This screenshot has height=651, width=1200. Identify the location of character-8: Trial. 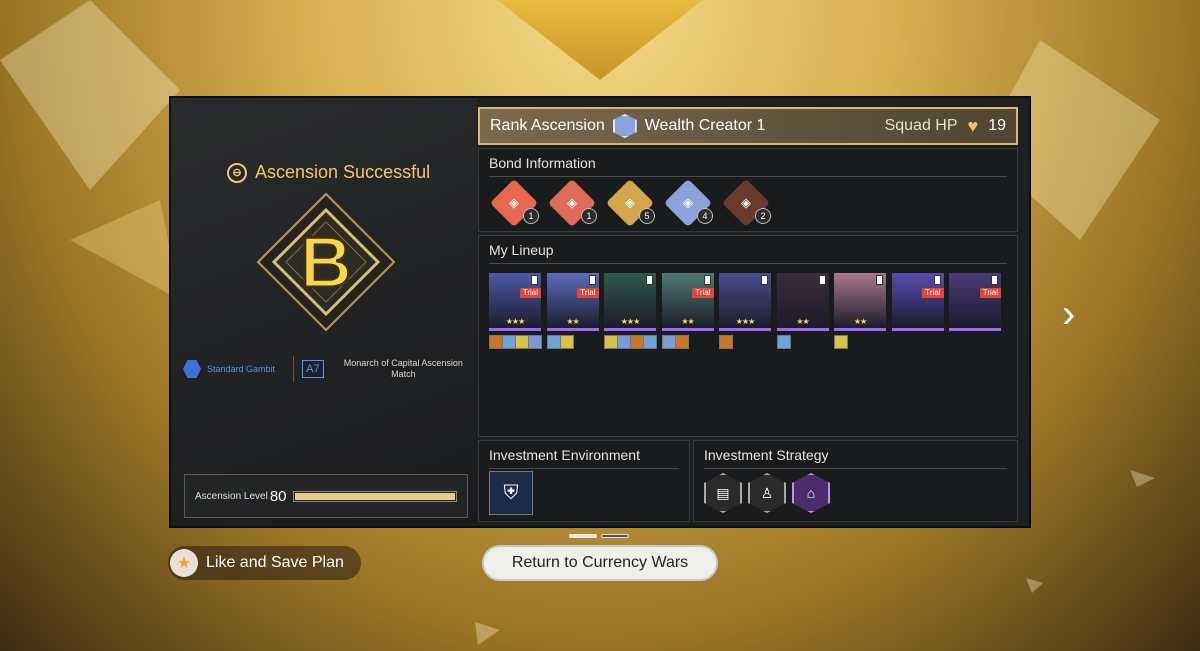
(917, 302).